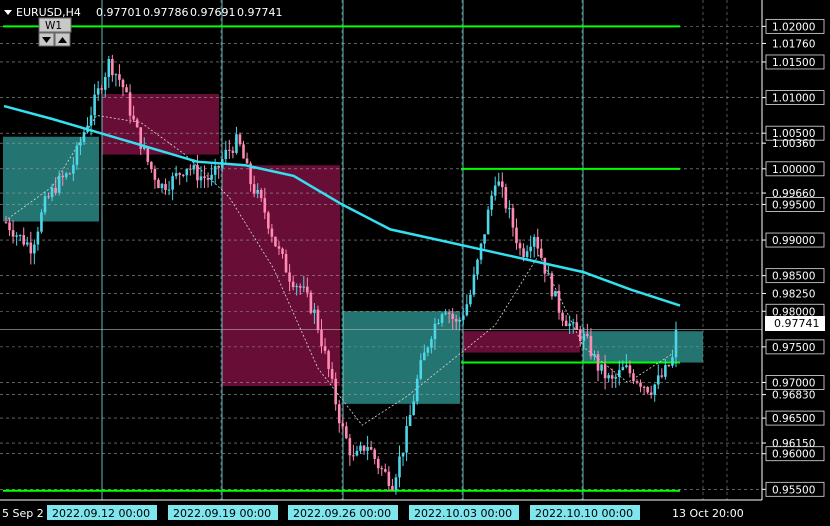 This screenshot has width=830, height=526. I want to click on time-label: 2022.09.26 00:00, so click(342, 513).